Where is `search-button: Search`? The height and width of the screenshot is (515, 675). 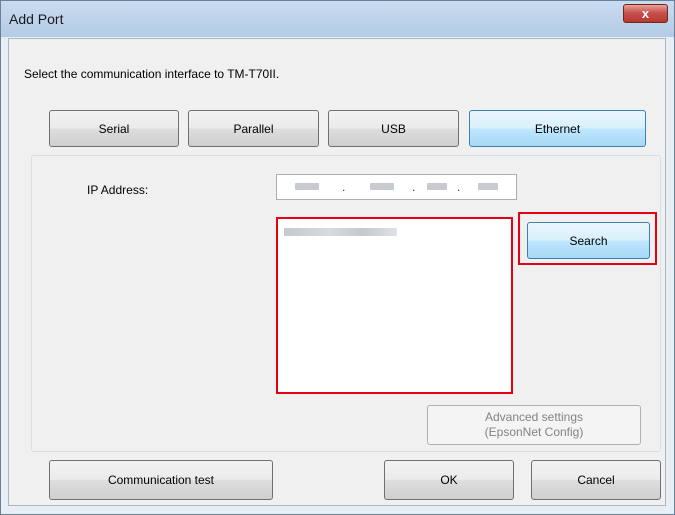 search-button: Search is located at coordinates (588, 240).